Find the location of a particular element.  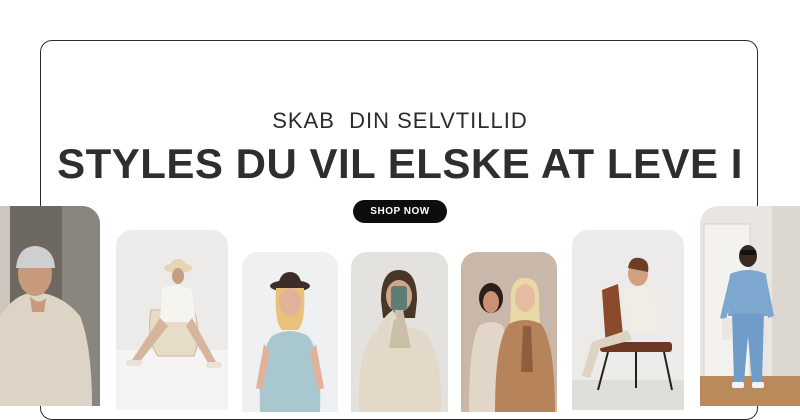

shop-now-button: SHOP NOW is located at coordinates (400, 211).